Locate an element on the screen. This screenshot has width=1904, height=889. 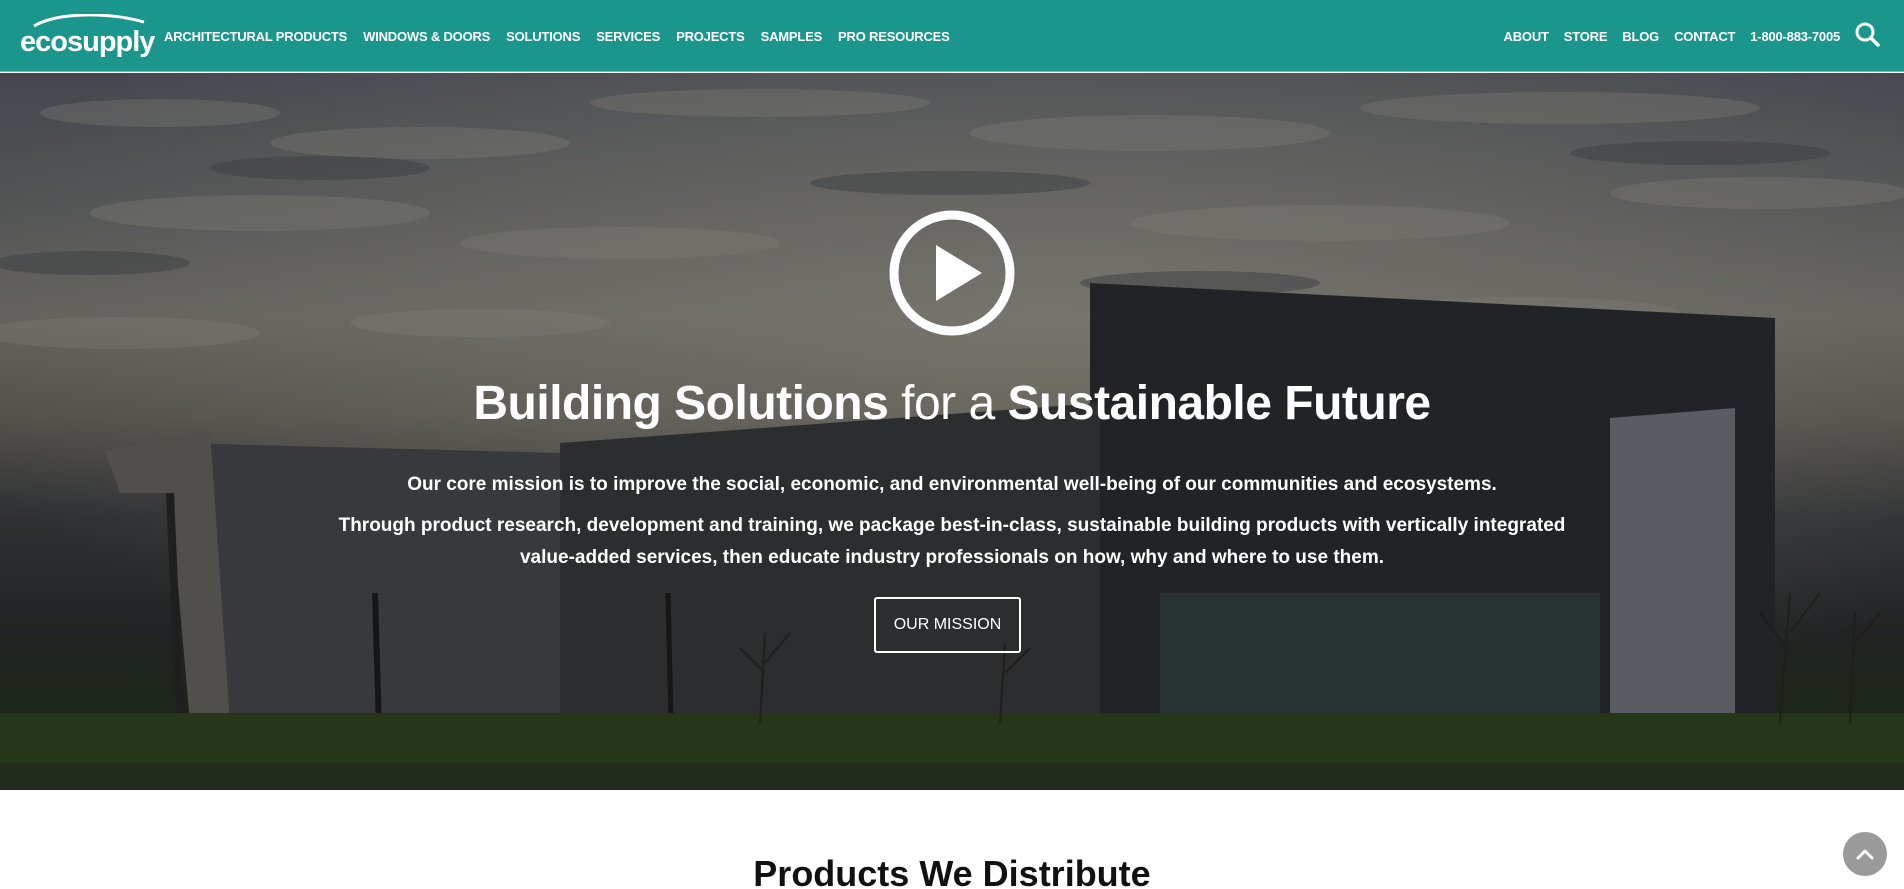
nav-services: Services is located at coordinates (628, 36).